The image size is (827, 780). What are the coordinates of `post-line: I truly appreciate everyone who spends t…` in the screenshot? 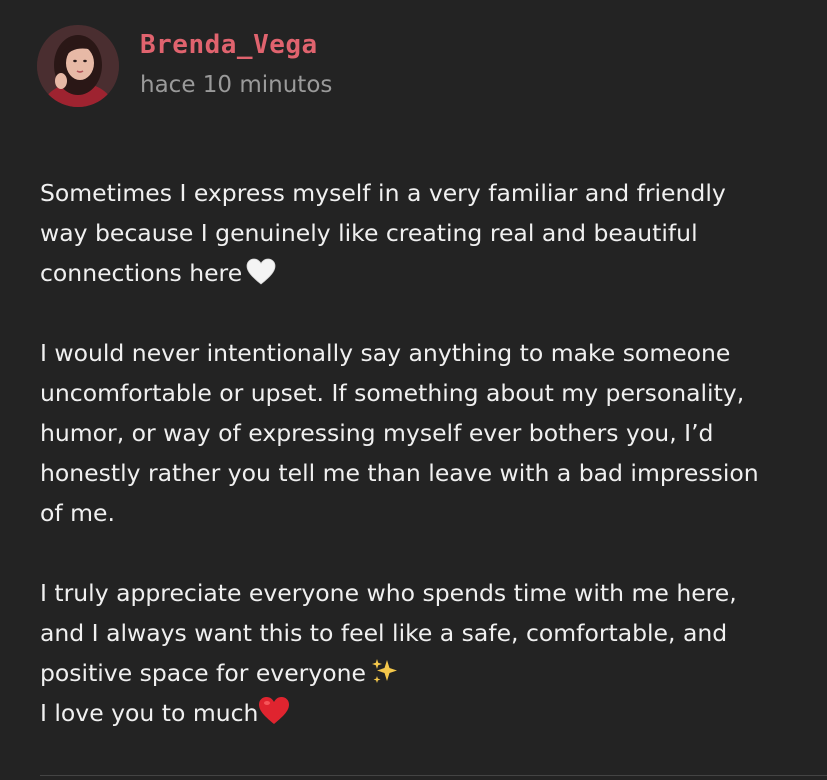 It's located at (388, 593).